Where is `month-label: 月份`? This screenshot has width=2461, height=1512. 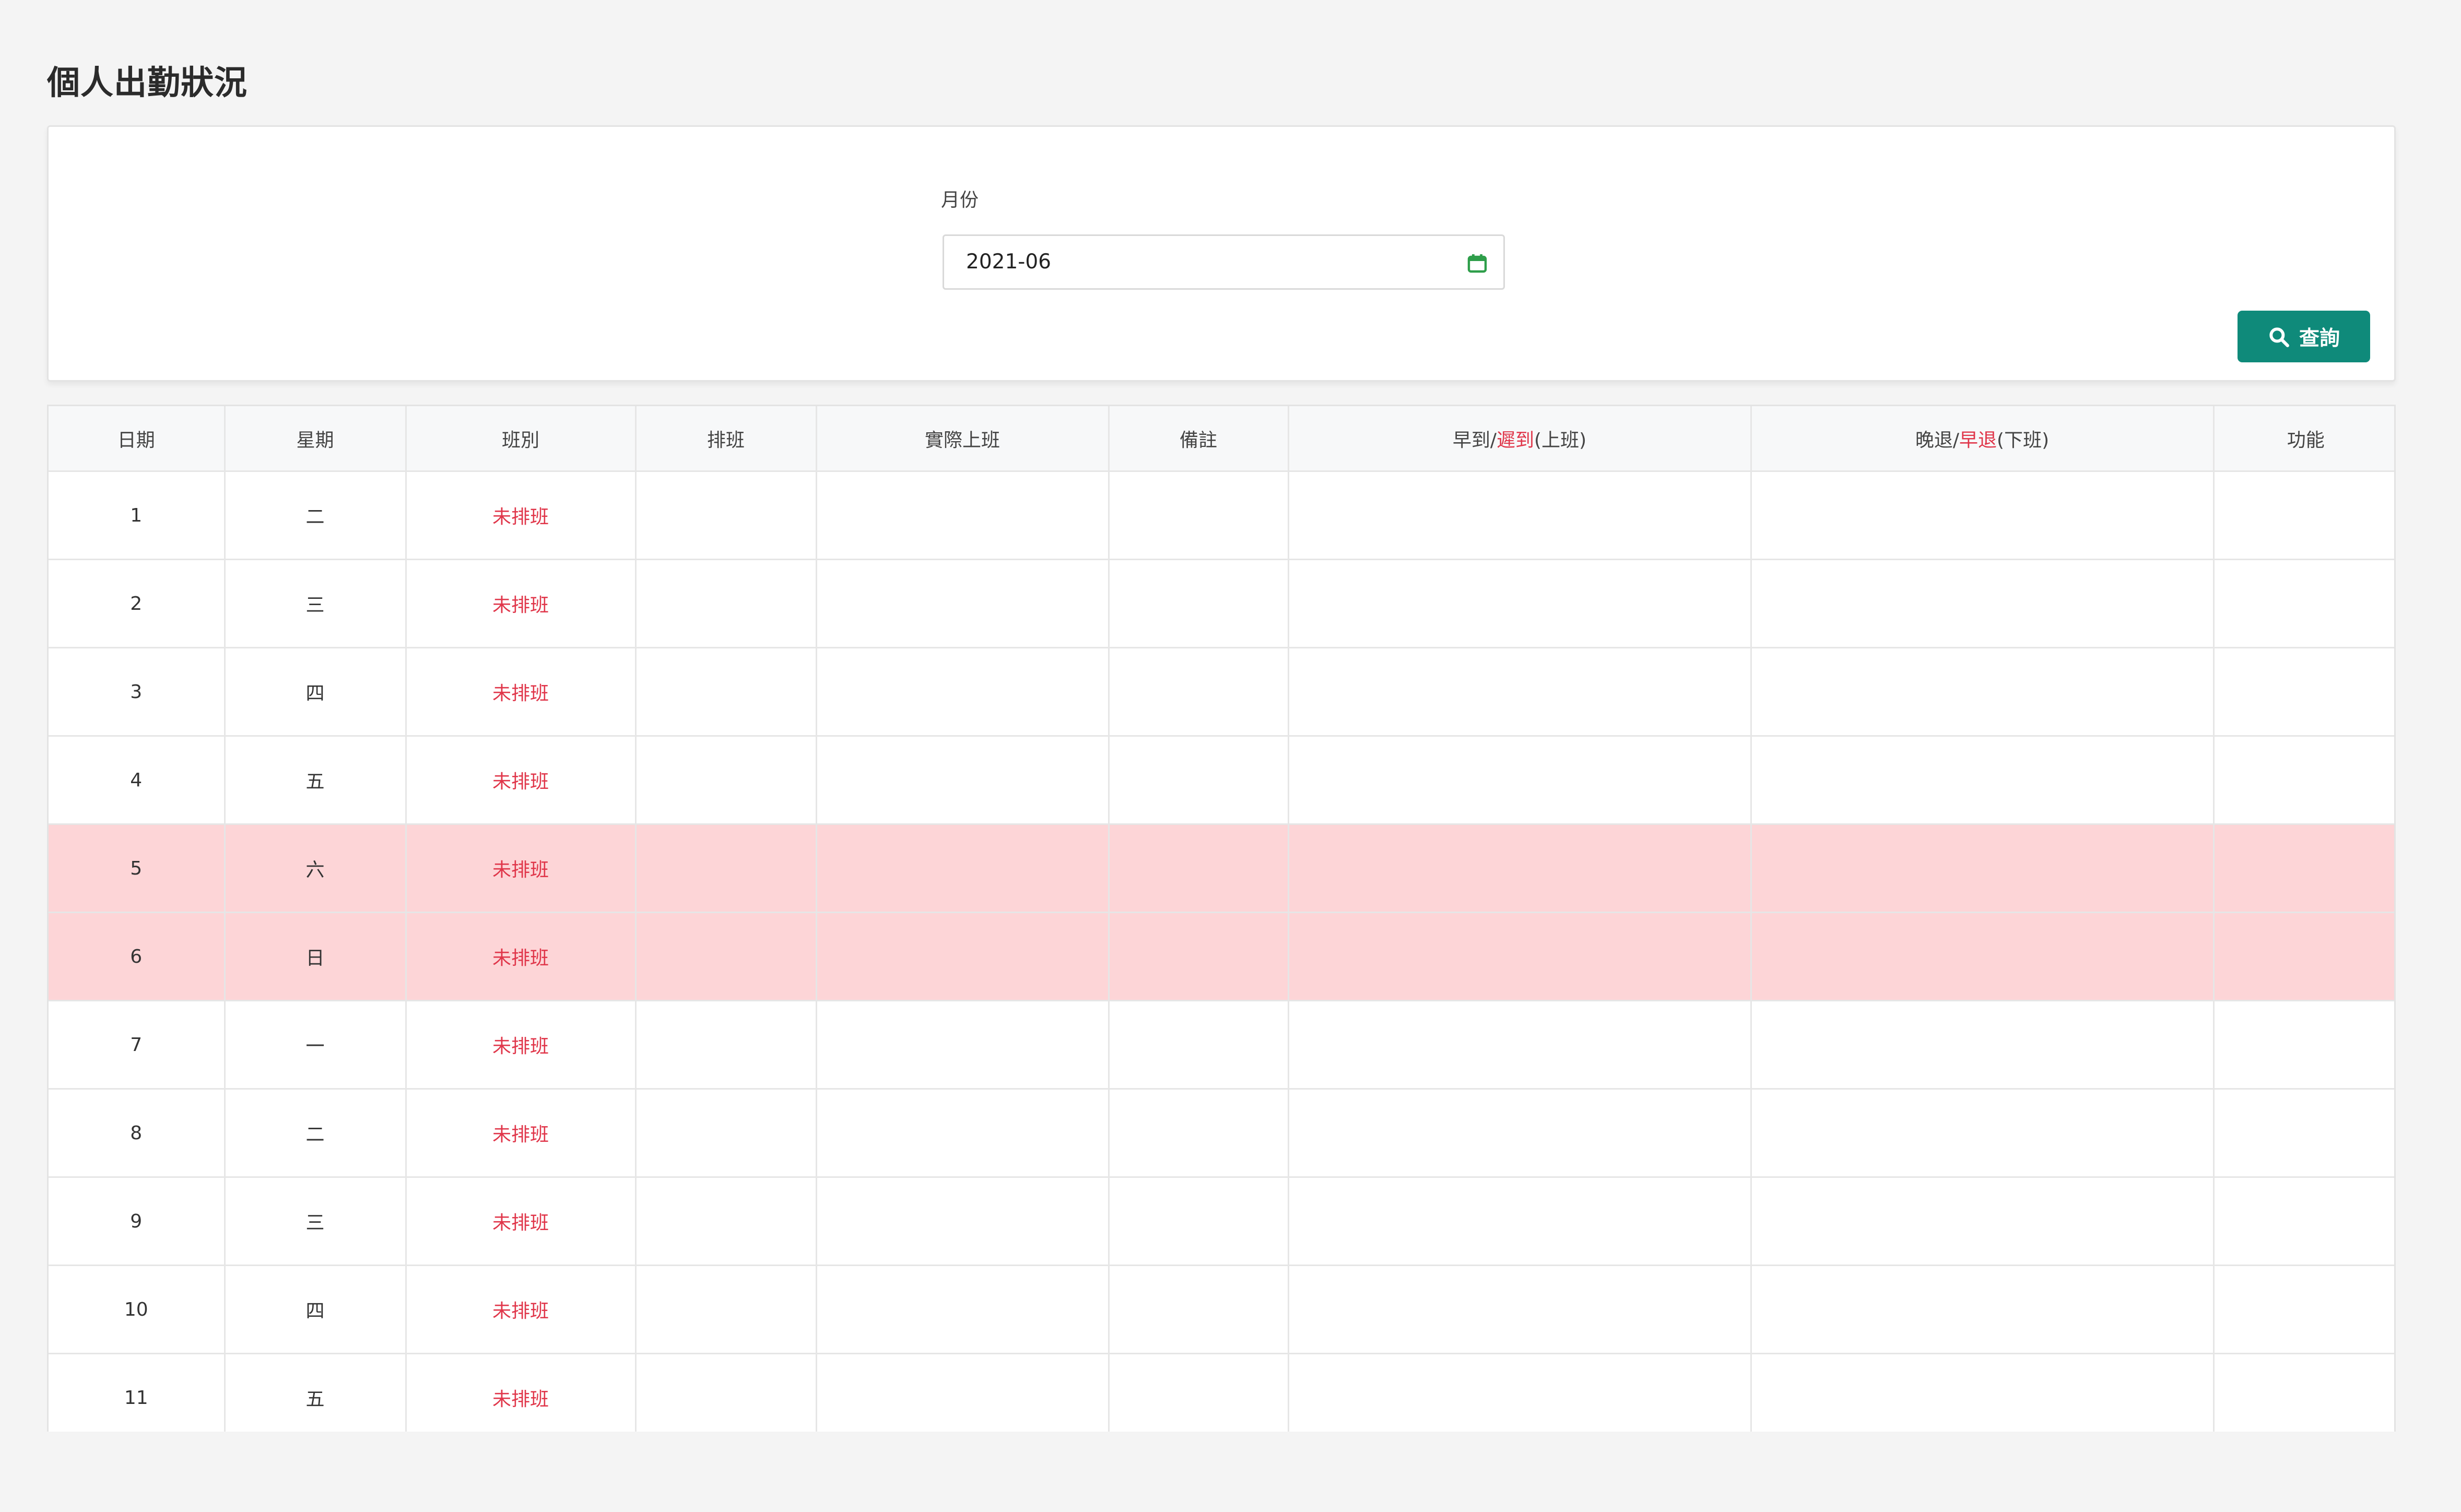 month-label: 月份 is located at coordinates (960, 201).